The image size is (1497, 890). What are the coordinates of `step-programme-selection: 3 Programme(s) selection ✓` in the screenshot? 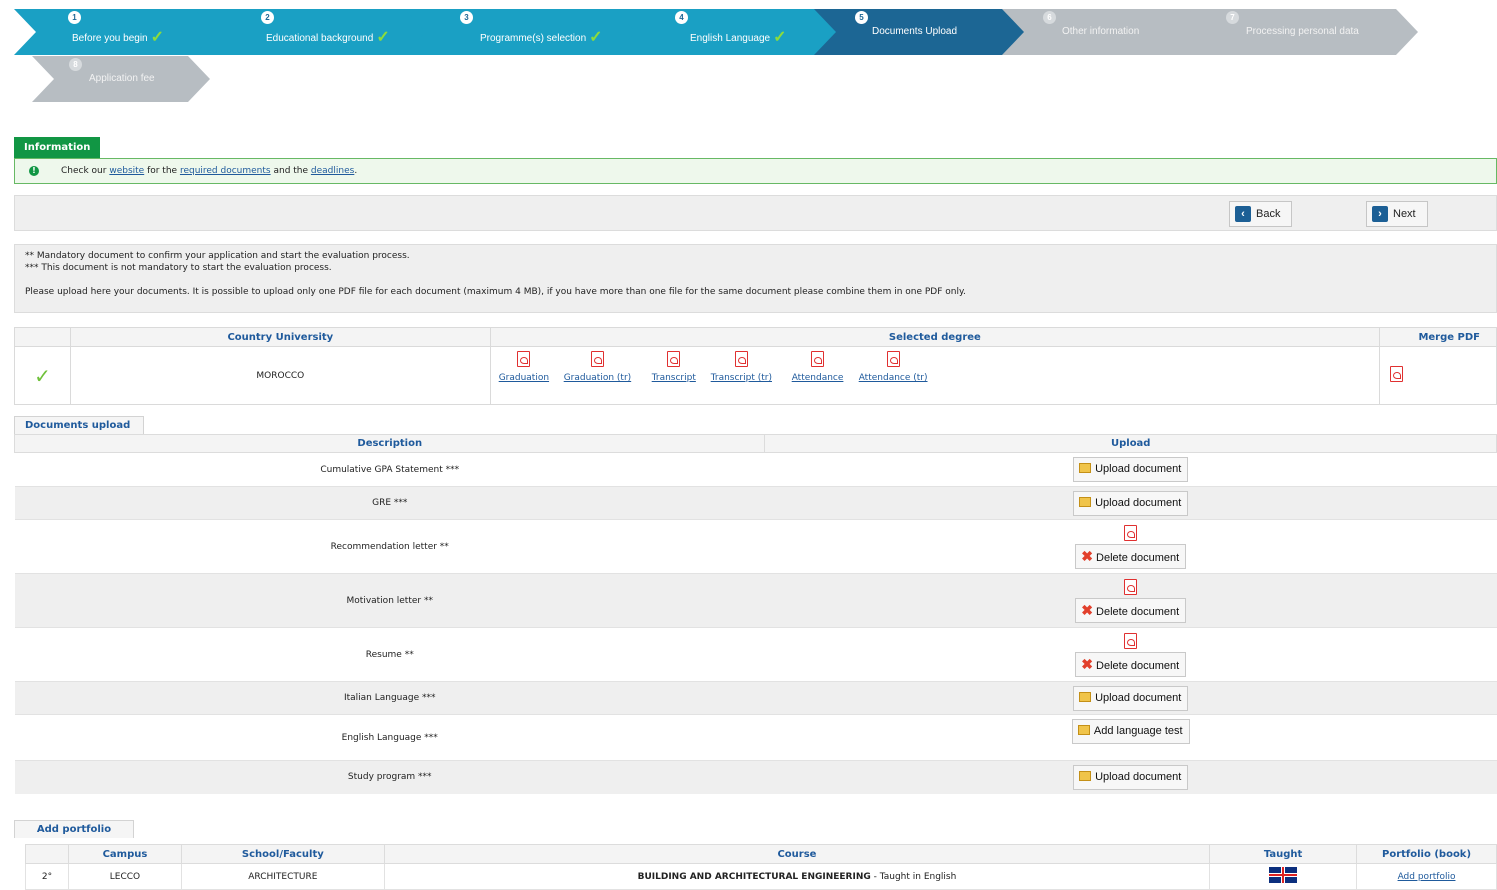 It's located at (525, 32).